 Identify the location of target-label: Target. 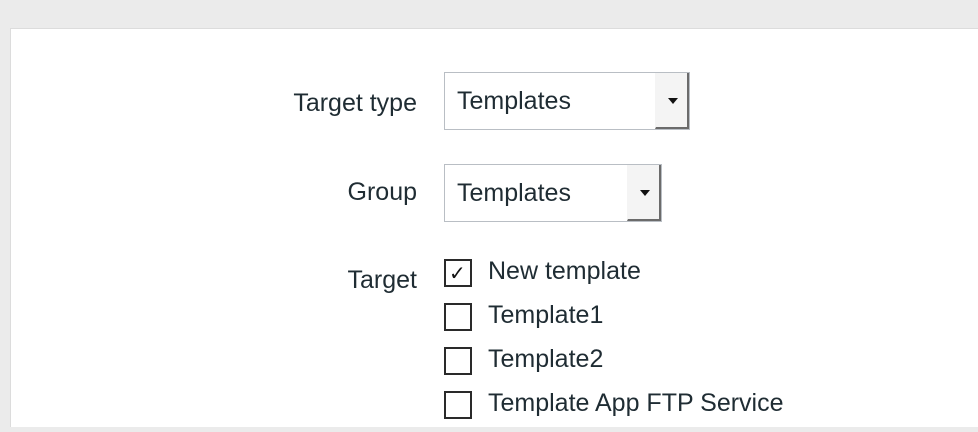
(382, 280).